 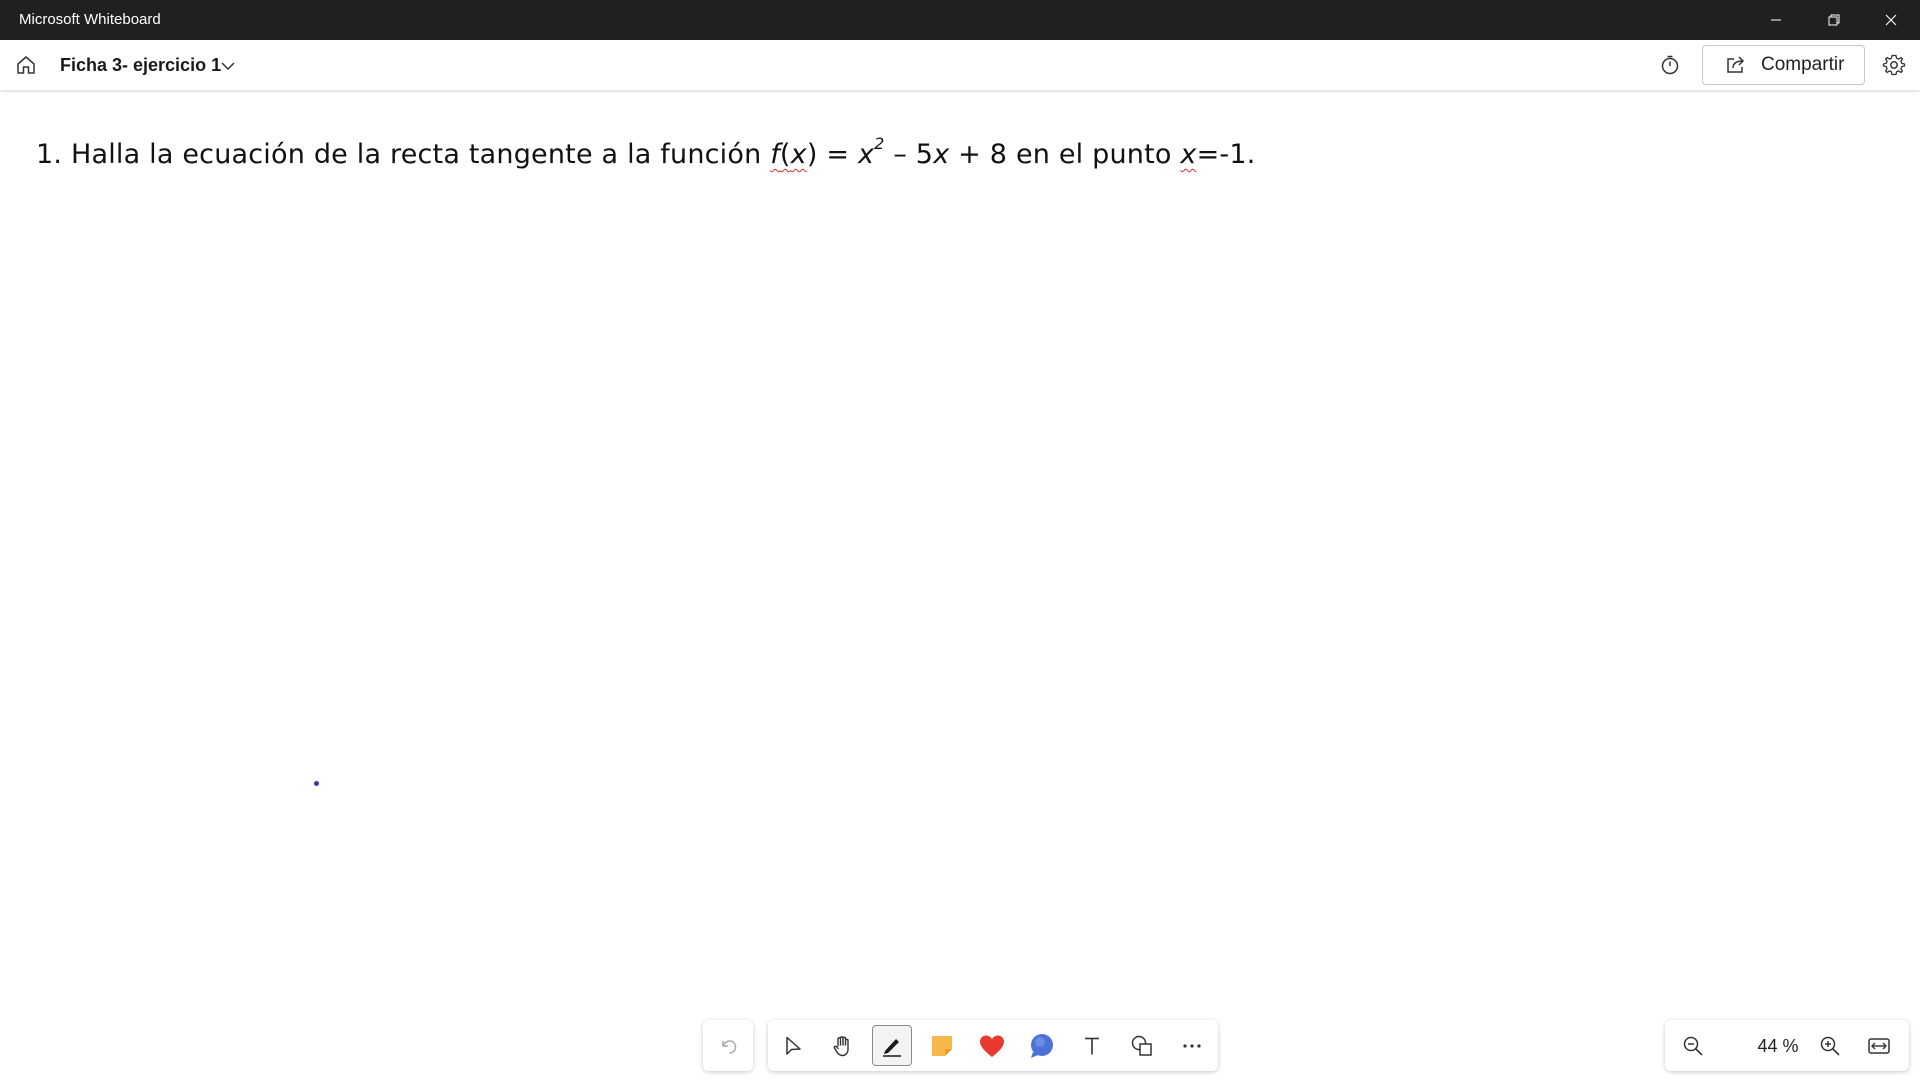 I want to click on home-button, so click(x=26, y=65).